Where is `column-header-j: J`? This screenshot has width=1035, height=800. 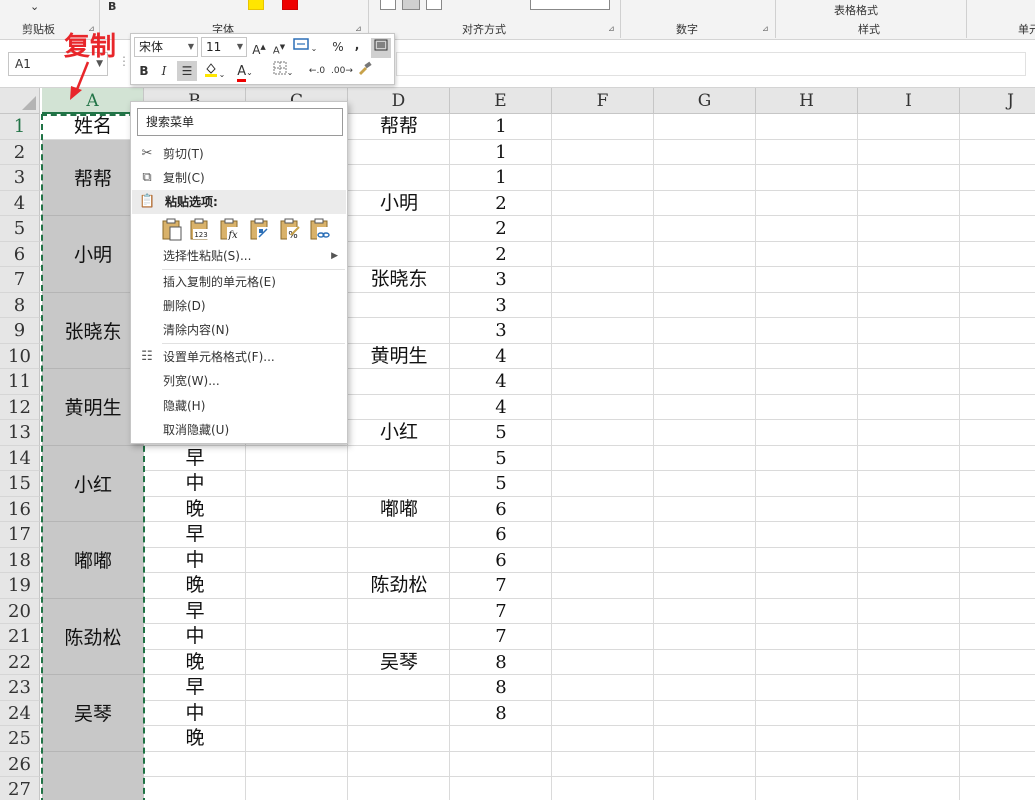
column-header-j: J is located at coordinates (997, 101).